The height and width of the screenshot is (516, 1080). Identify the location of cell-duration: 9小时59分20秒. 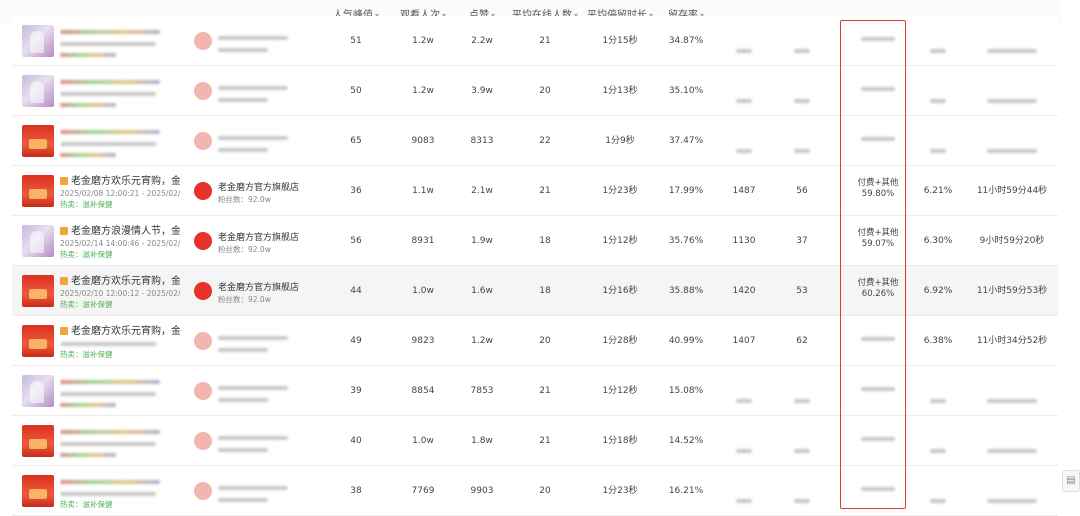
(1012, 241).